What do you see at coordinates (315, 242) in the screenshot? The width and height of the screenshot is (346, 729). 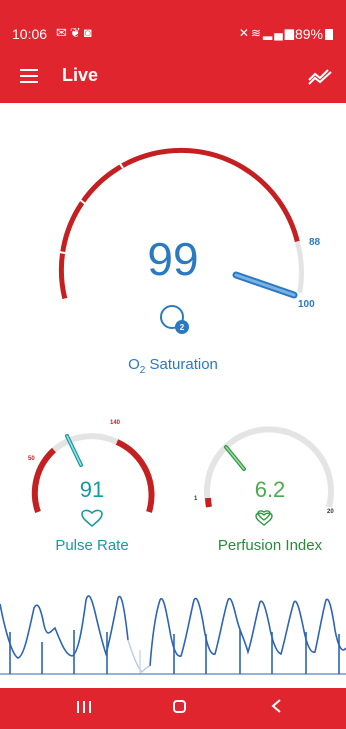 I see `spo2-scale-low: 88` at bounding box center [315, 242].